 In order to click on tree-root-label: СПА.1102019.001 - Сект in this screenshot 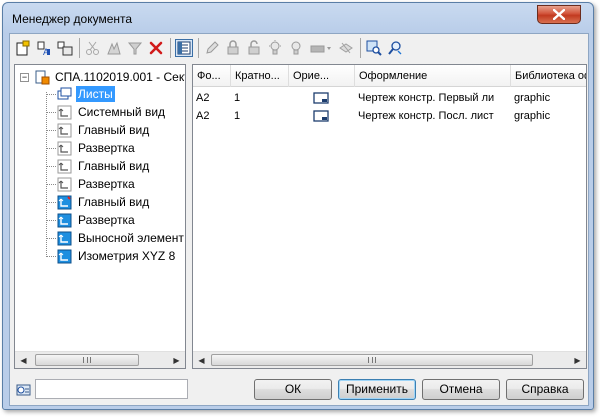, I will do `click(120, 77)`.